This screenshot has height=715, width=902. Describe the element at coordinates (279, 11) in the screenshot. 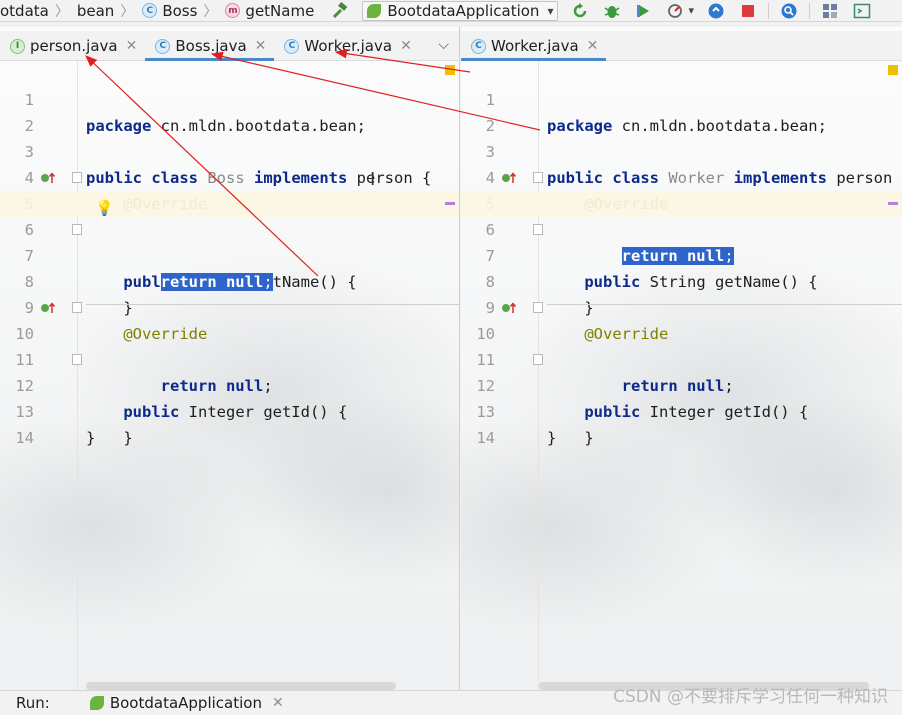

I see `breadcrumb-method: getName` at that location.